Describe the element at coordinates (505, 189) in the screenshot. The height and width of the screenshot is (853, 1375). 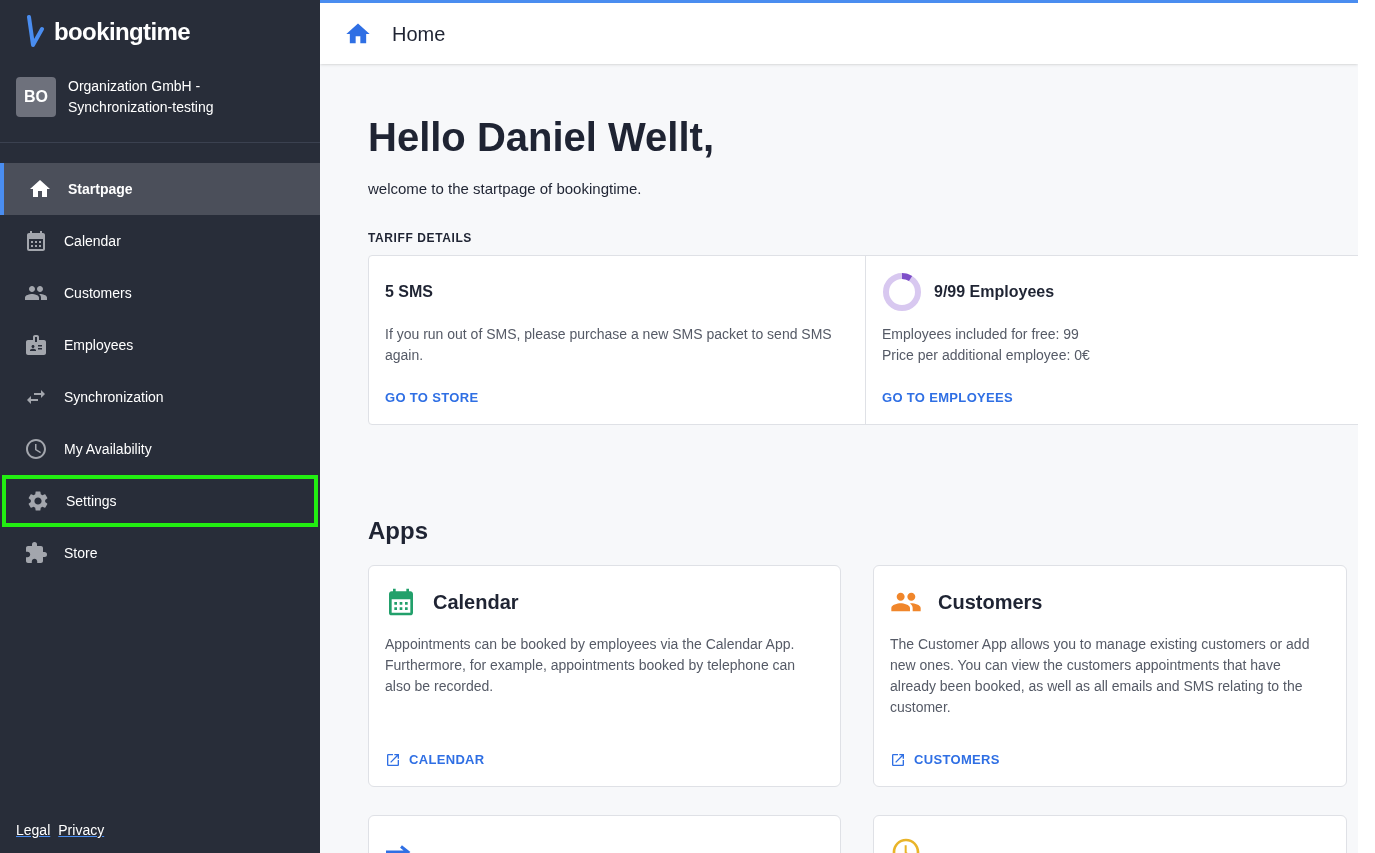
I see `greeting-subtitle: welcome to the startpage of bookingtime.` at that location.